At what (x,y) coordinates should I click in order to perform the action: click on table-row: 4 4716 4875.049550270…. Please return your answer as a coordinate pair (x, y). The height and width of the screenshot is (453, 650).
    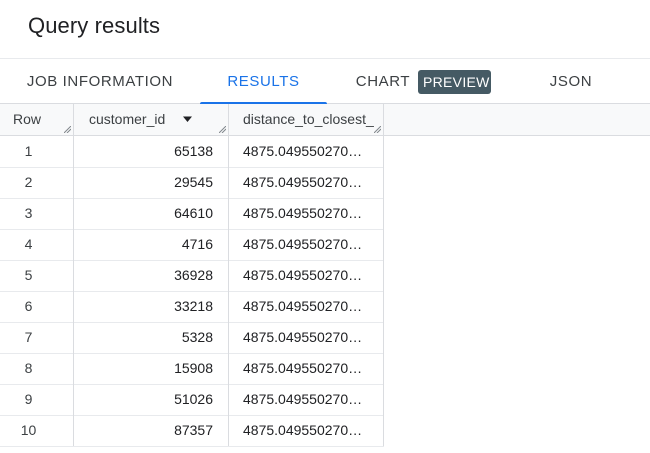
    Looking at the image, I should click on (325, 245).